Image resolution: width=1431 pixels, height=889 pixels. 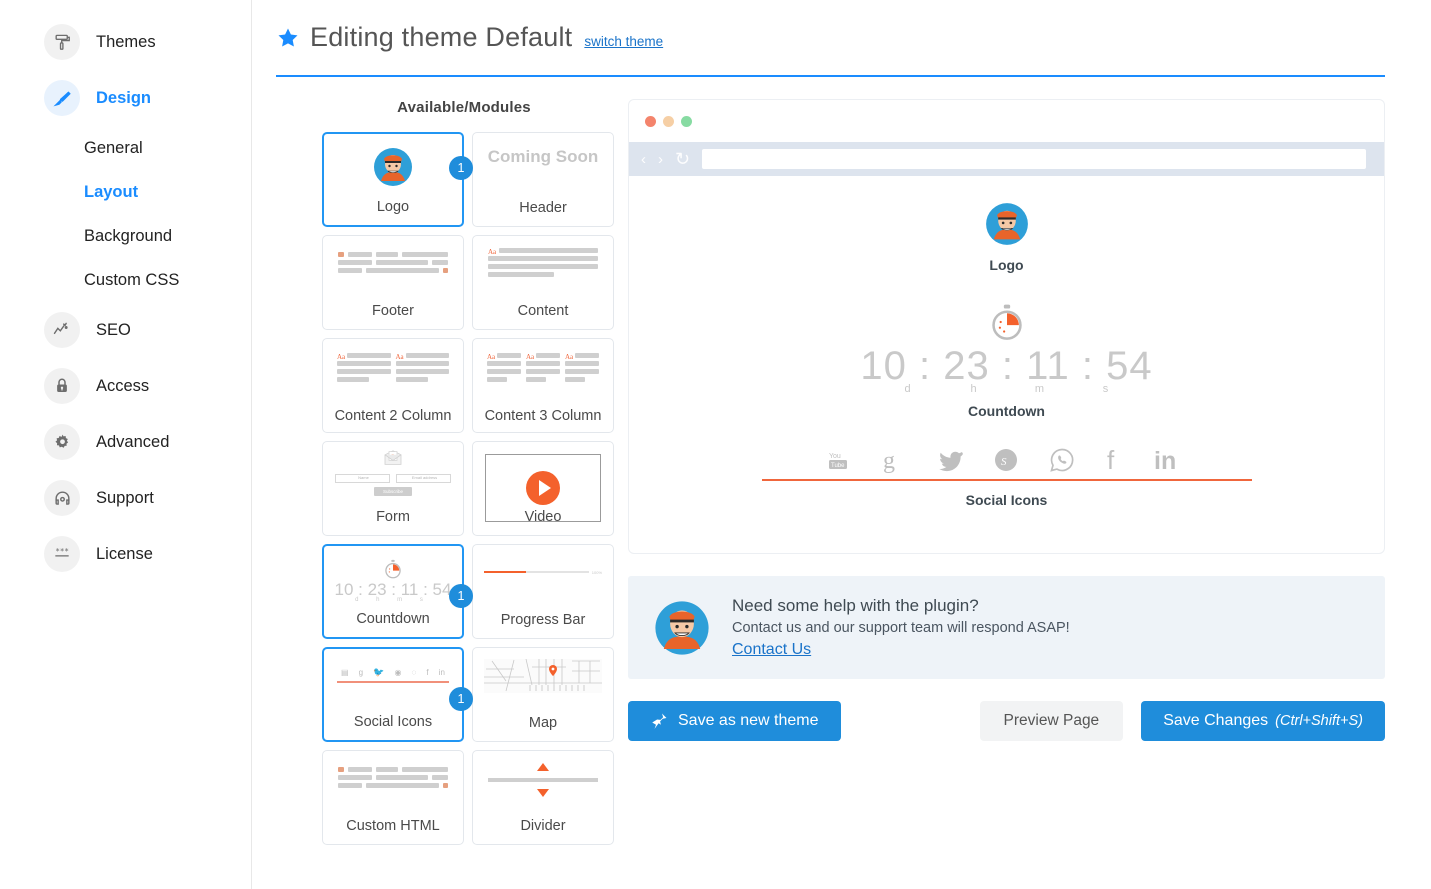 I want to click on countdown-sep: :, so click(x=925, y=366).